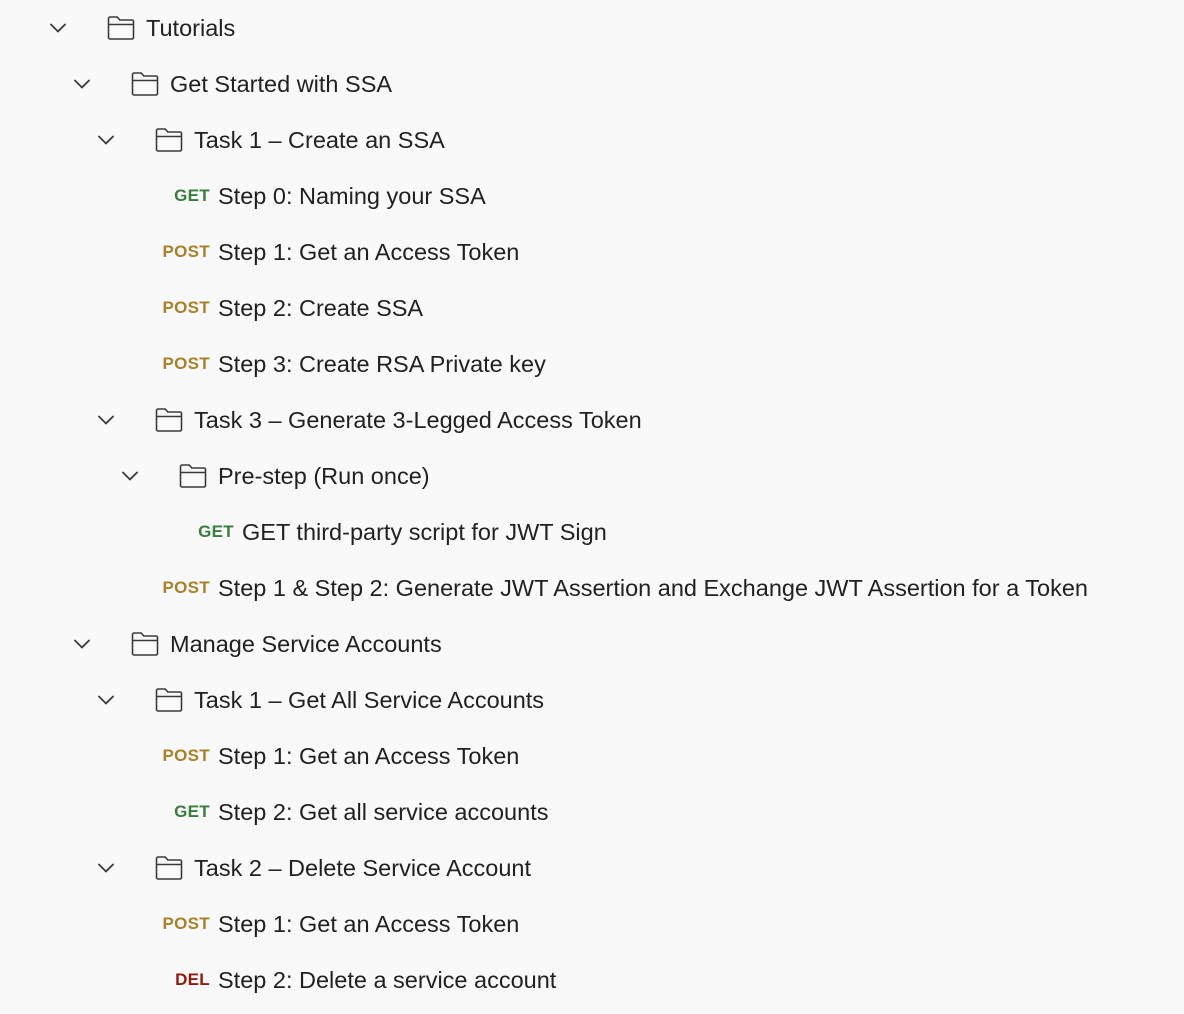  I want to click on request-label: Step 2: Create SSA, so click(321, 308).